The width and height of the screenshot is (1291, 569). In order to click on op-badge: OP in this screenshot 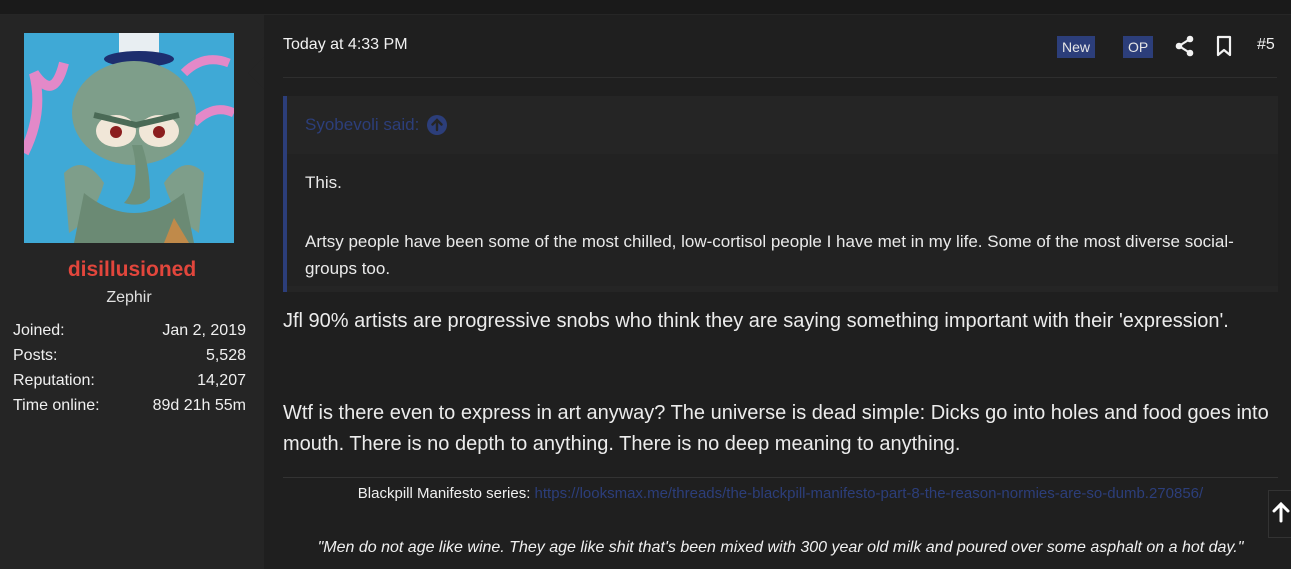, I will do `click(1138, 47)`.